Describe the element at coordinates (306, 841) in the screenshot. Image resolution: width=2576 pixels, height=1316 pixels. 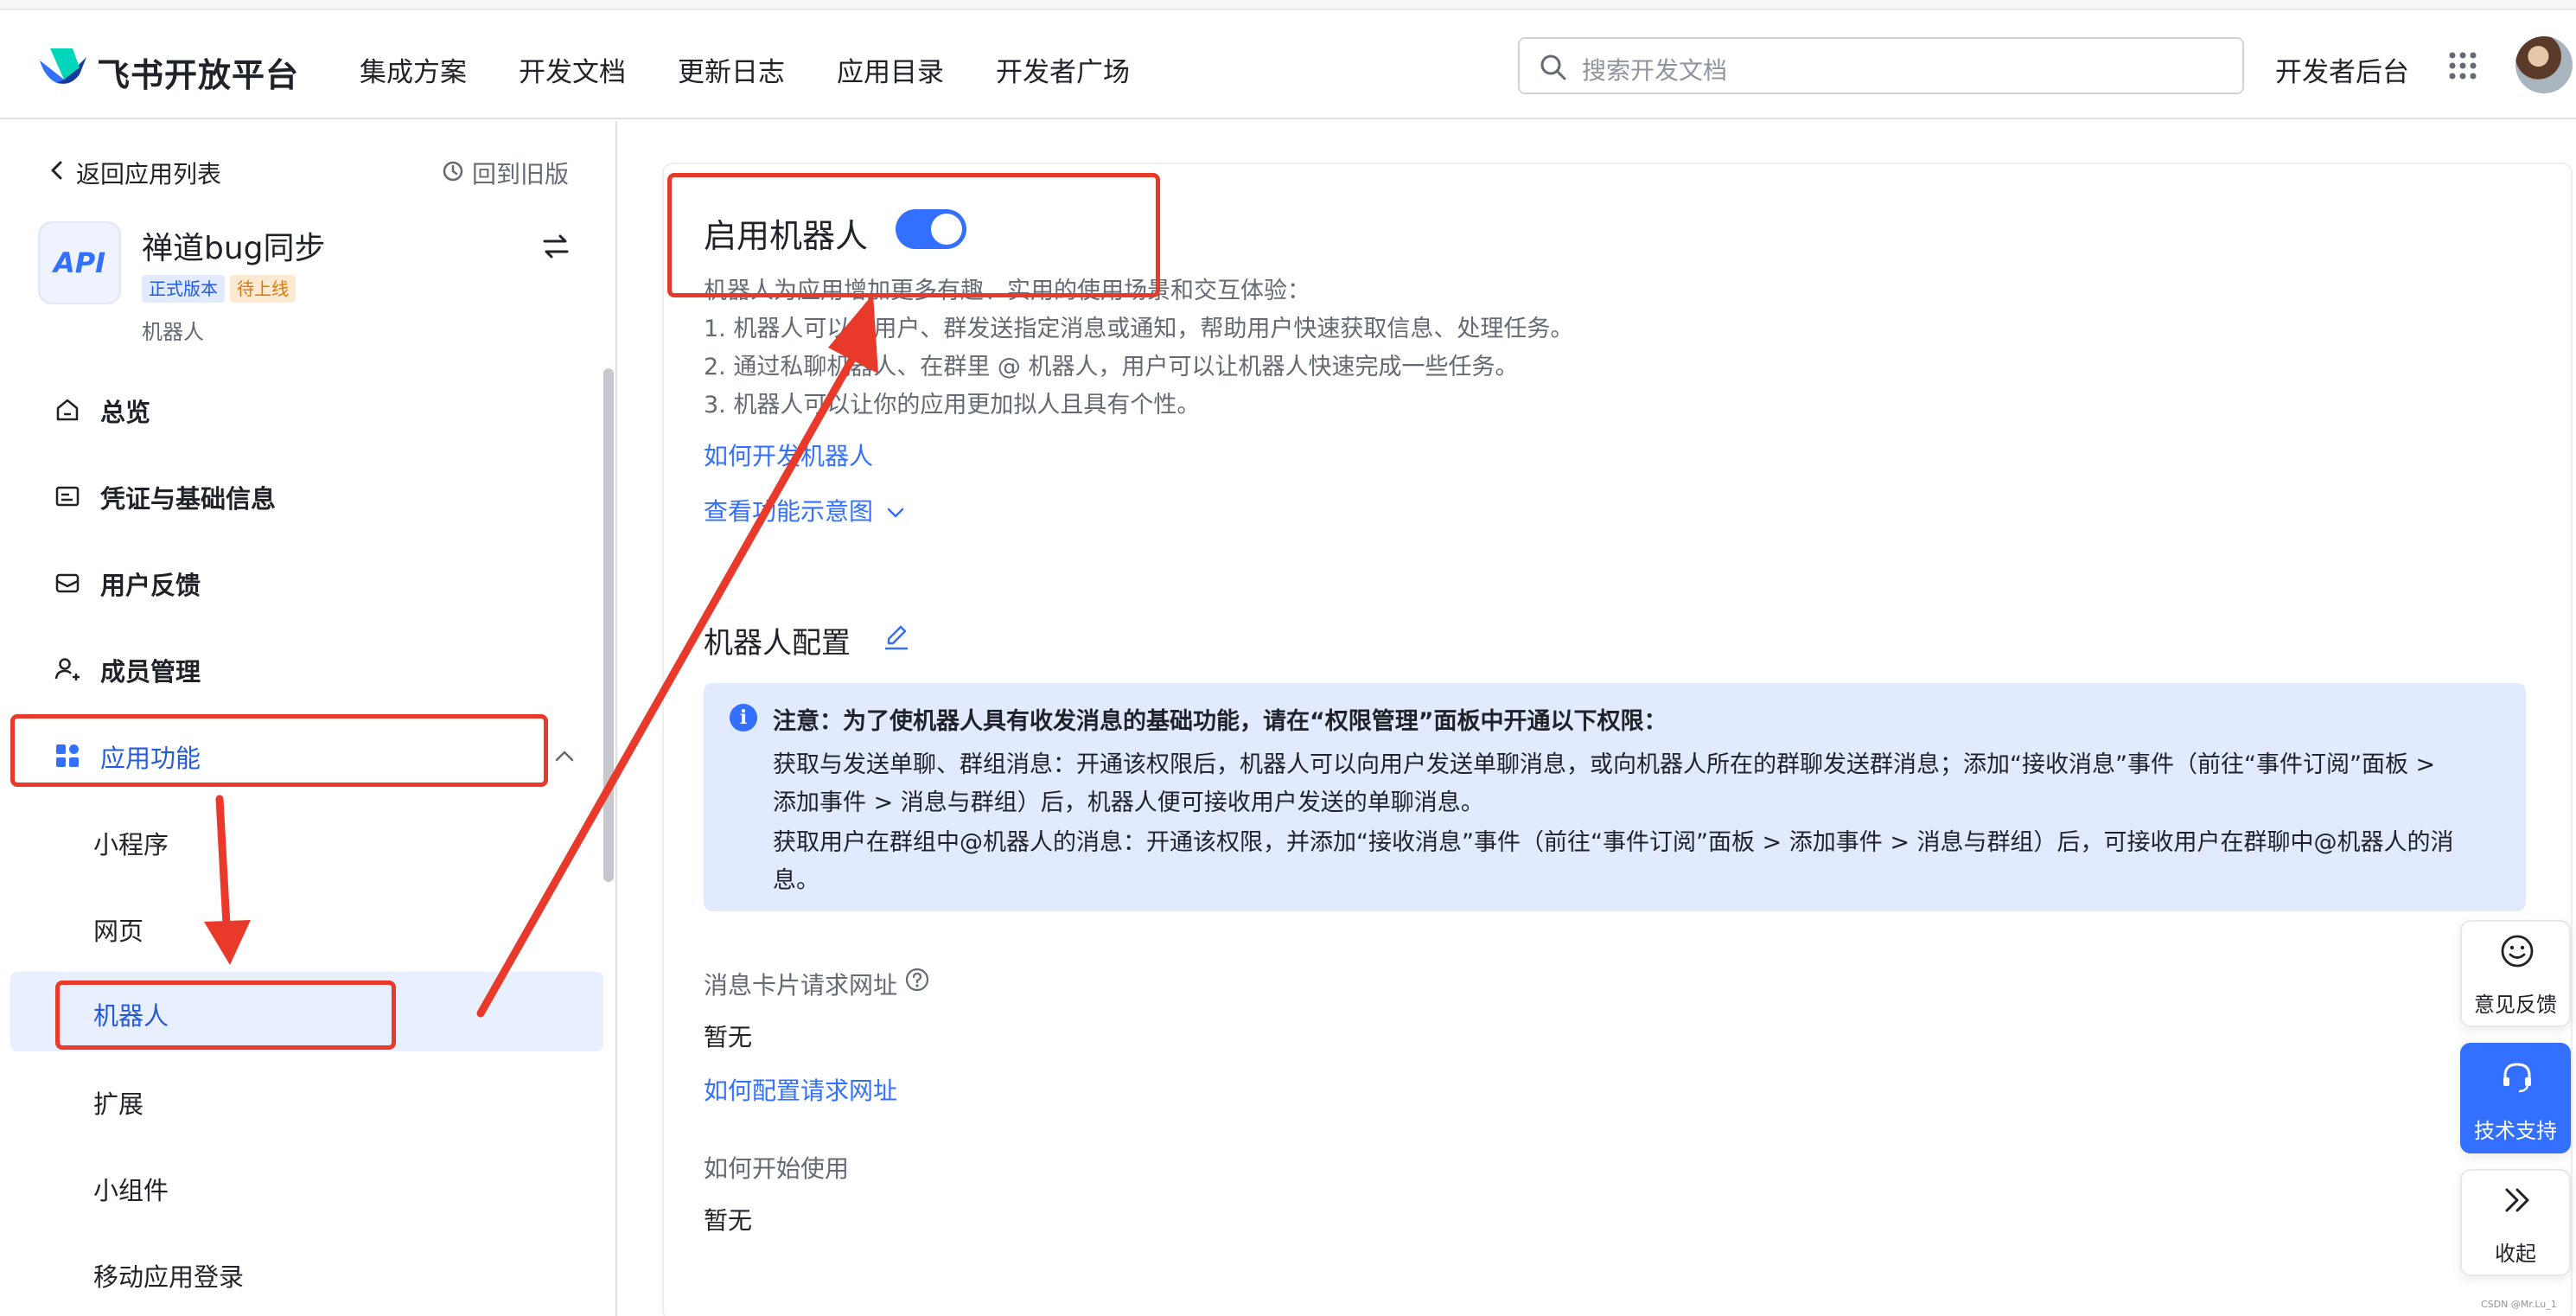
I see `submenu-mini-program: 小程序` at that location.